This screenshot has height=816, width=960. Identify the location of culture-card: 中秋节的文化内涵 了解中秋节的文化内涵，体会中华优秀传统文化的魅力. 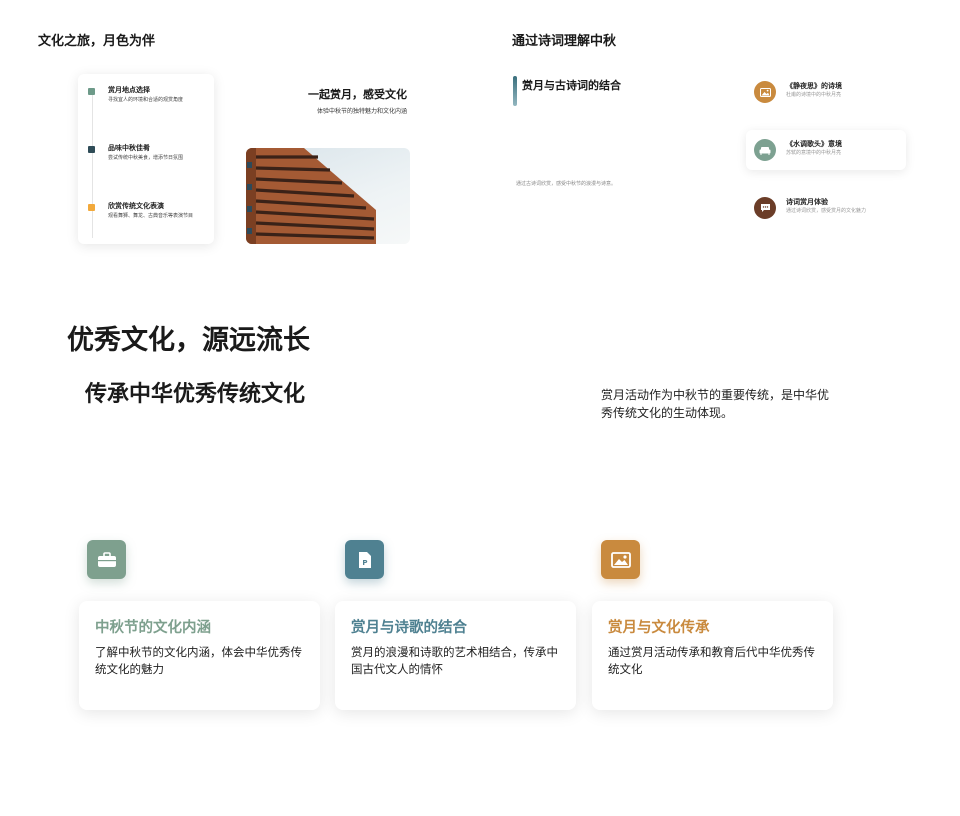
(199, 655).